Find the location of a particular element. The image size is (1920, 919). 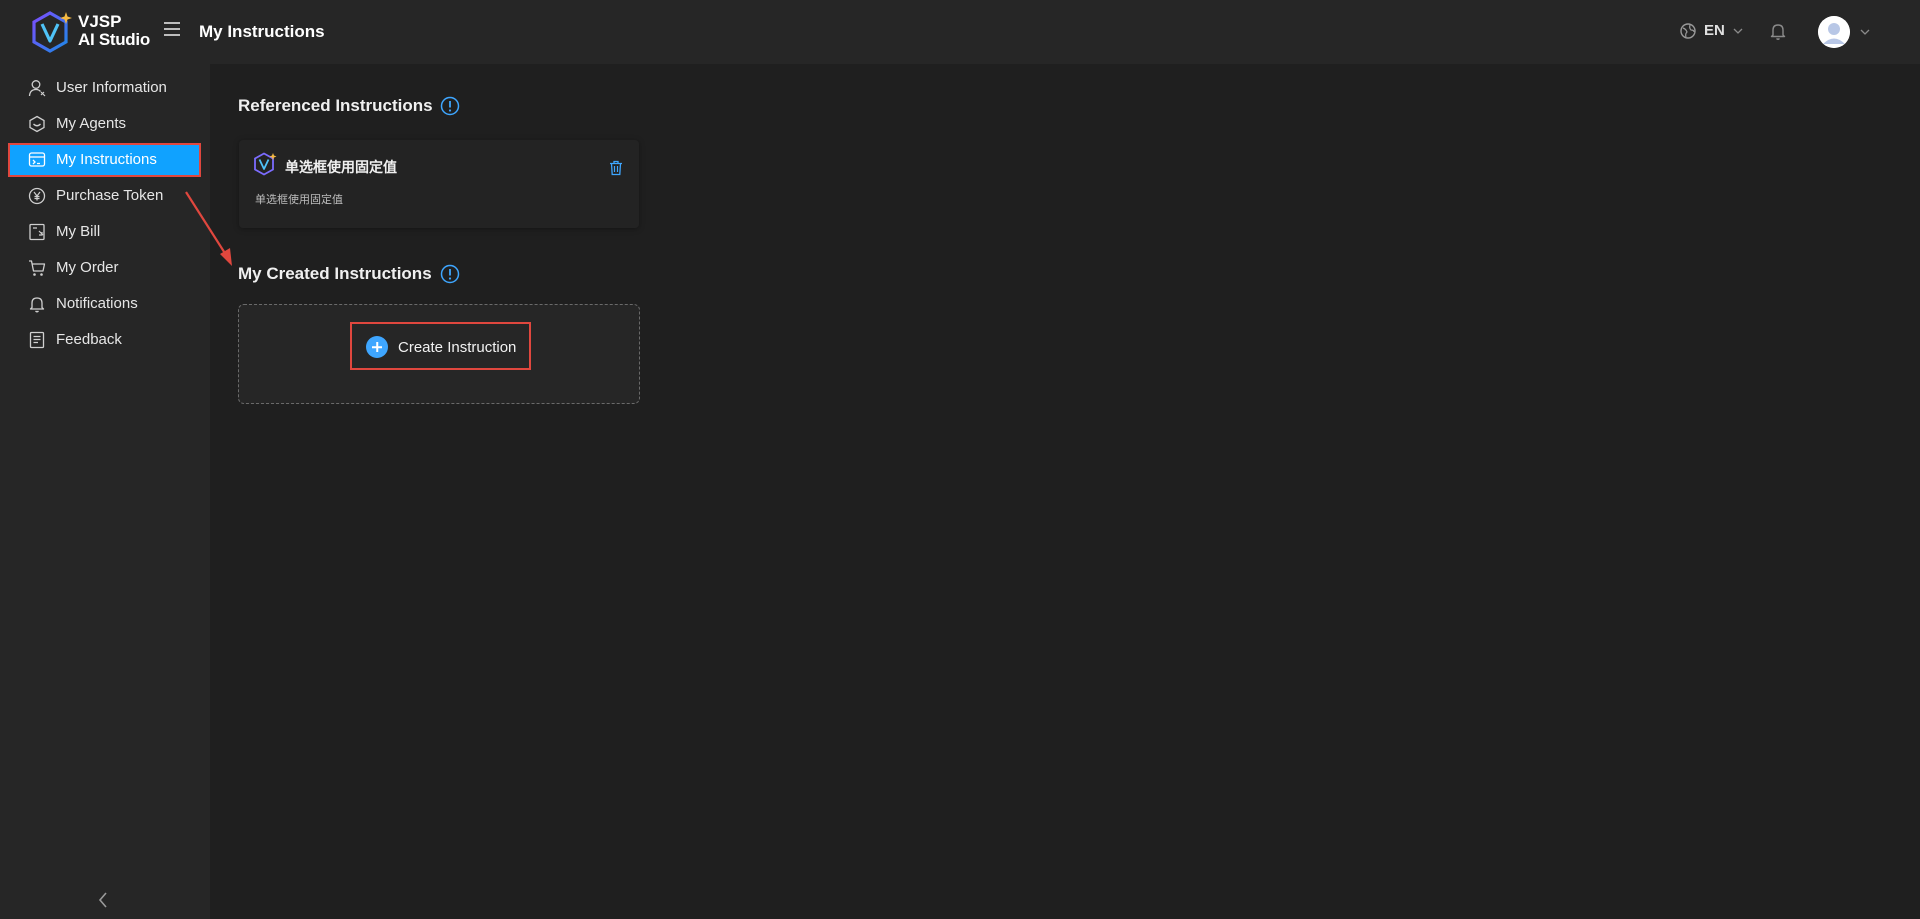

language-selector: EN is located at coordinates (1711, 30).